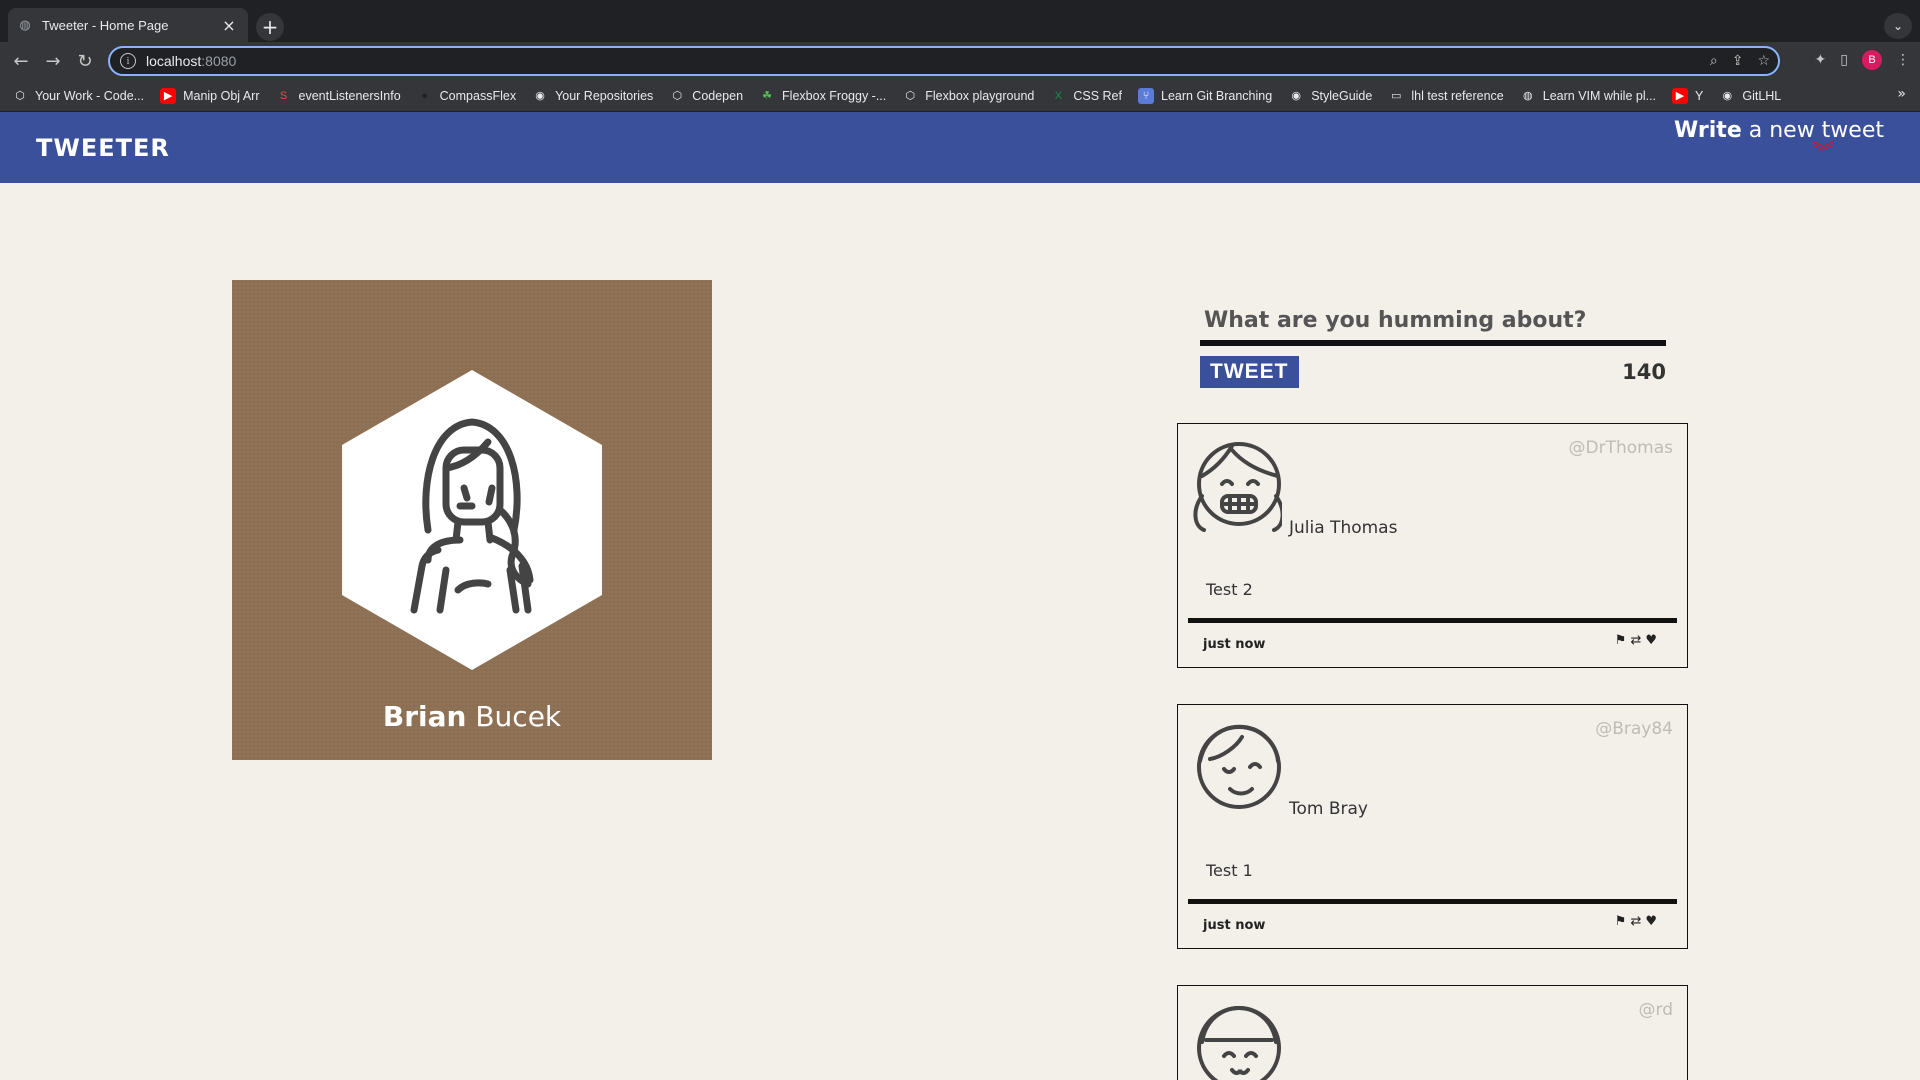 Image resolution: width=1920 pixels, height=1080 pixels. I want to click on profile-avatar: B, so click(1872, 60).